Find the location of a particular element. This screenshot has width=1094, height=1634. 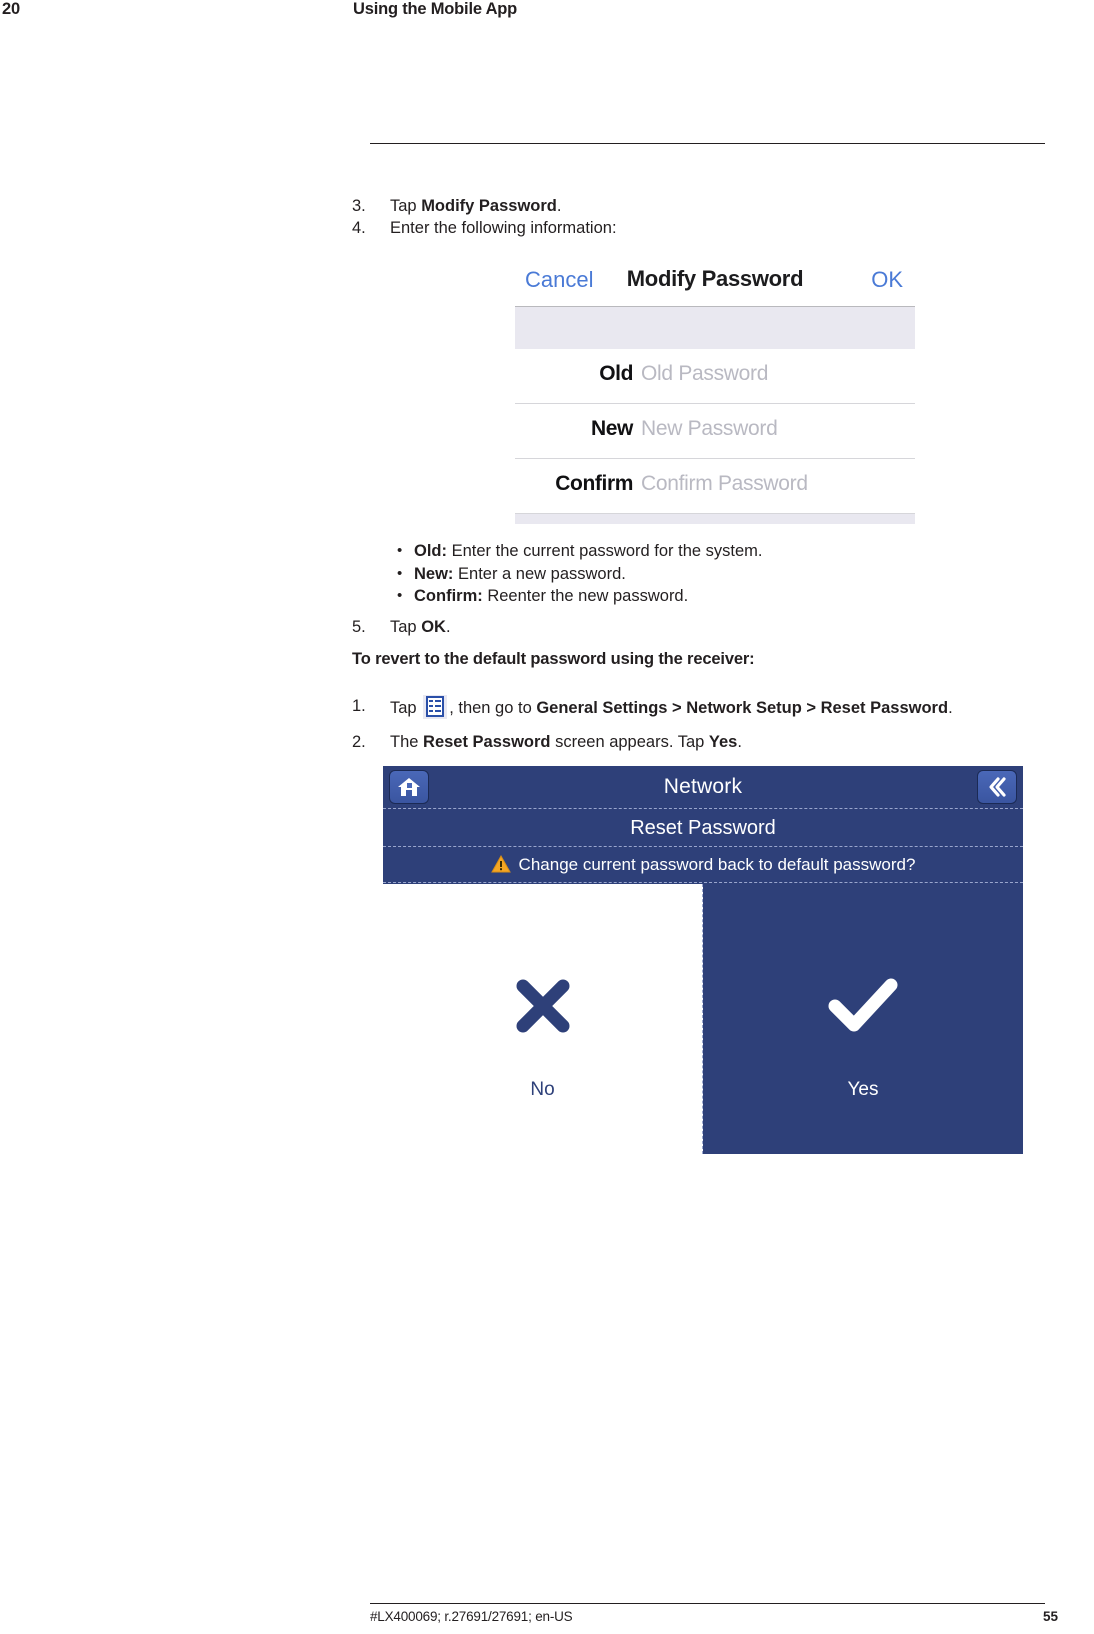

step-5-text-before: Tap is located at coordinates (406, 627).